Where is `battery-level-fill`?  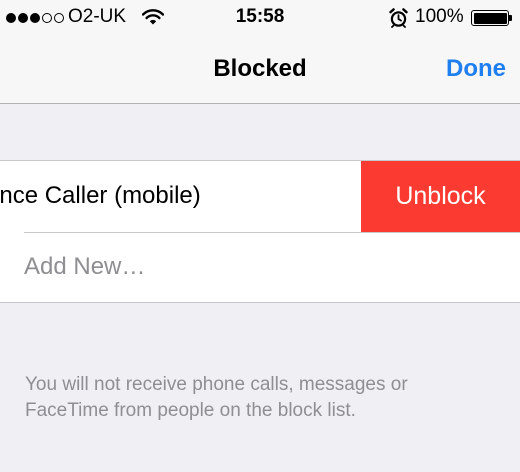
battery-level-fill is located at coordinates (490, 18).